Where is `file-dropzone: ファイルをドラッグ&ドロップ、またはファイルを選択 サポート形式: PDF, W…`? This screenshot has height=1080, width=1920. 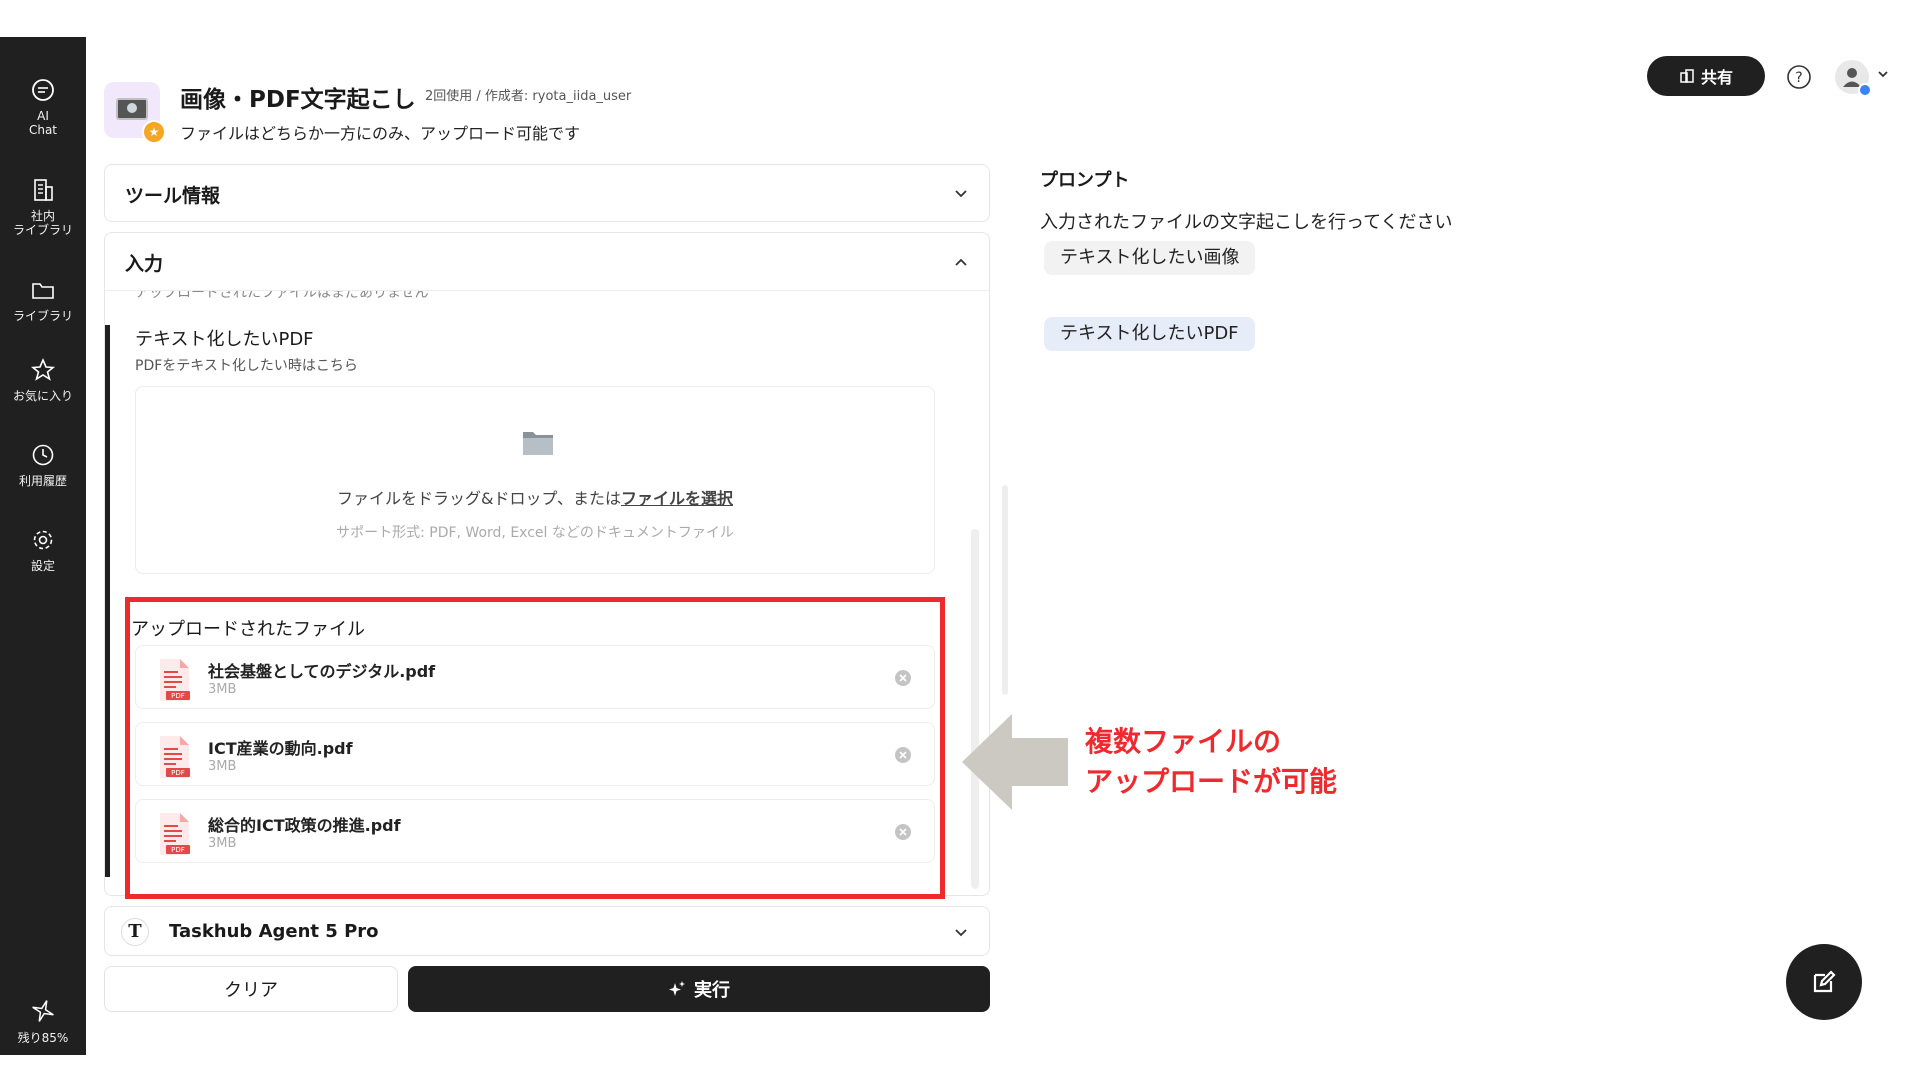
file-dropzone: ファイルをドラッグ&ドロップ、またはファイルを選択 サポート形式: PDF, W… is located at coordinates (535, 480).